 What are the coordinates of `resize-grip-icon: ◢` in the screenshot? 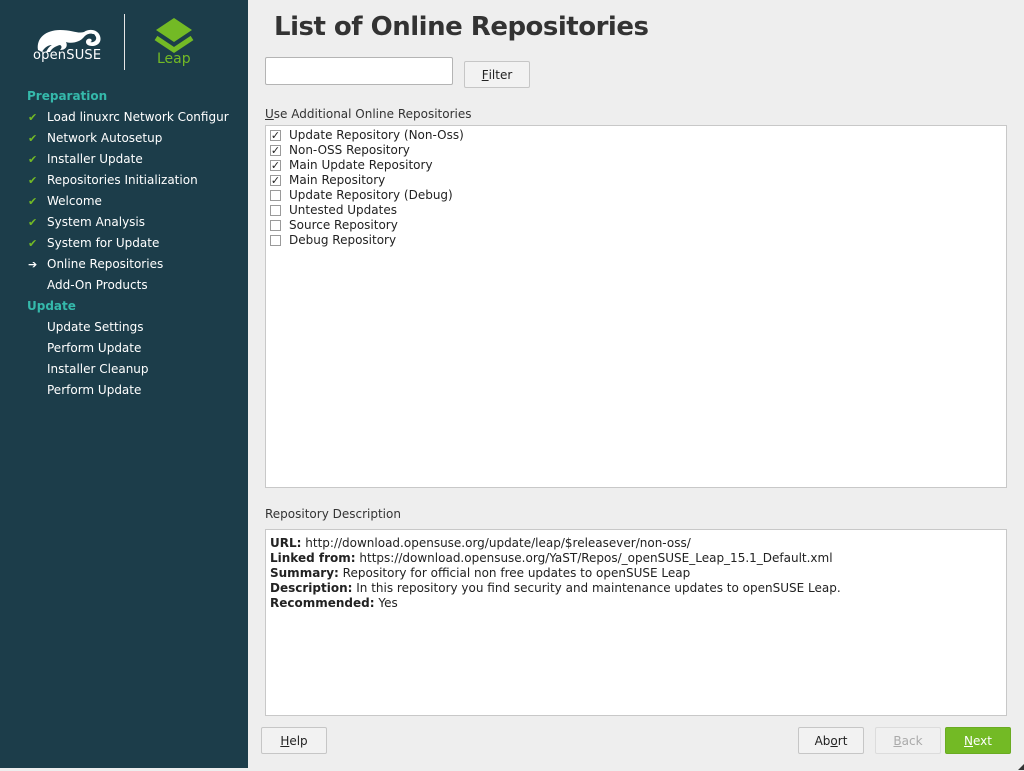 It's located at (1021, 766).